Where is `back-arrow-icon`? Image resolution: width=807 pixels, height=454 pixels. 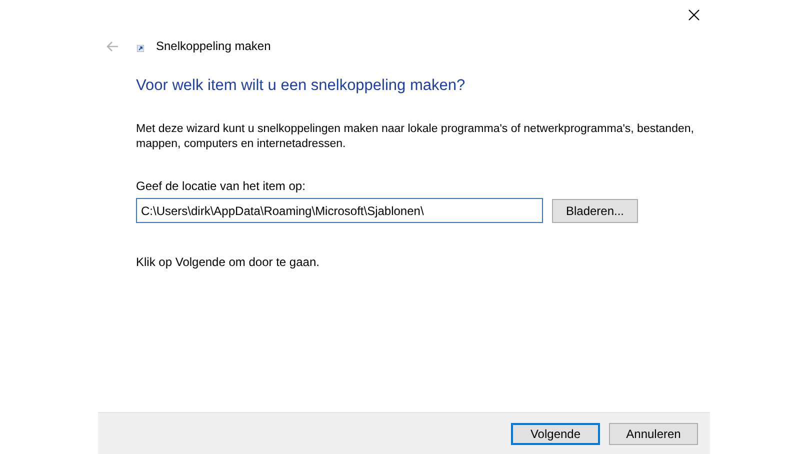
back-arrow-icon is located at coordinates (112, 46).